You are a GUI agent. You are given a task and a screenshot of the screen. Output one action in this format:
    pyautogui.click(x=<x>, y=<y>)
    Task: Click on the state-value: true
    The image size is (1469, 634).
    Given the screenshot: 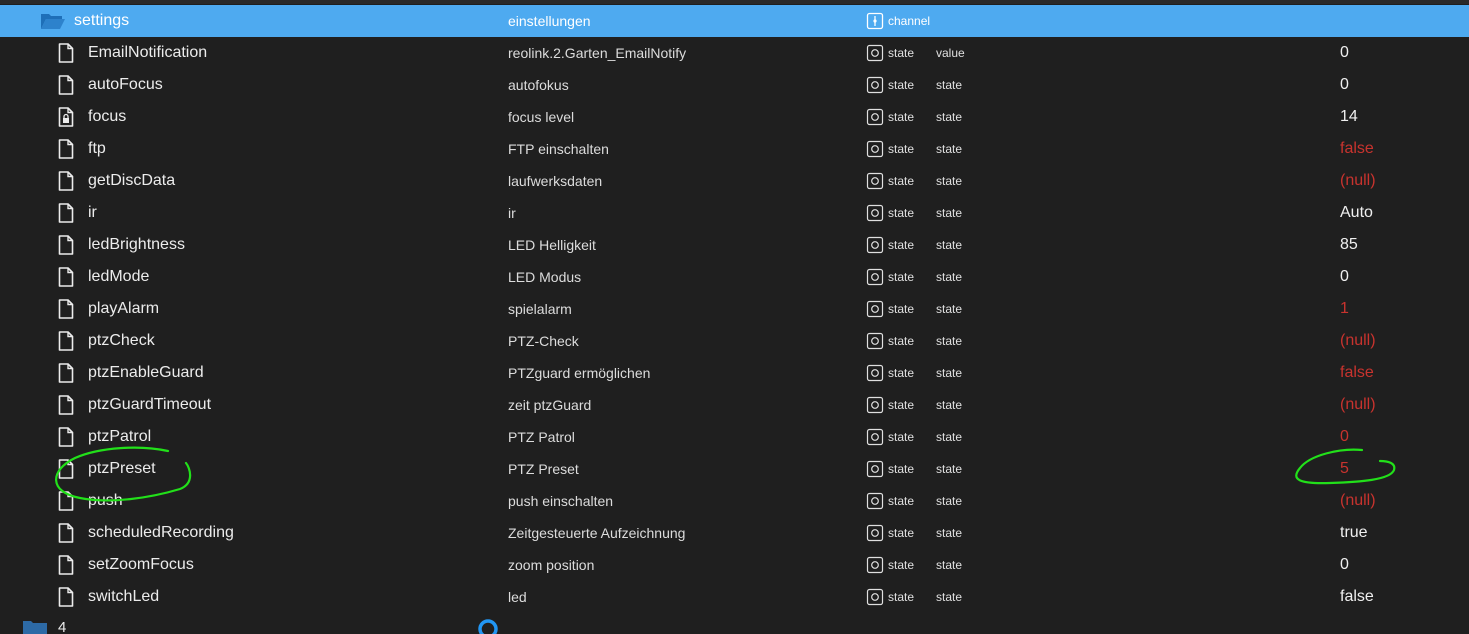 What is the action you would take?
    pyautogui.click(x=1354, y=533)
    